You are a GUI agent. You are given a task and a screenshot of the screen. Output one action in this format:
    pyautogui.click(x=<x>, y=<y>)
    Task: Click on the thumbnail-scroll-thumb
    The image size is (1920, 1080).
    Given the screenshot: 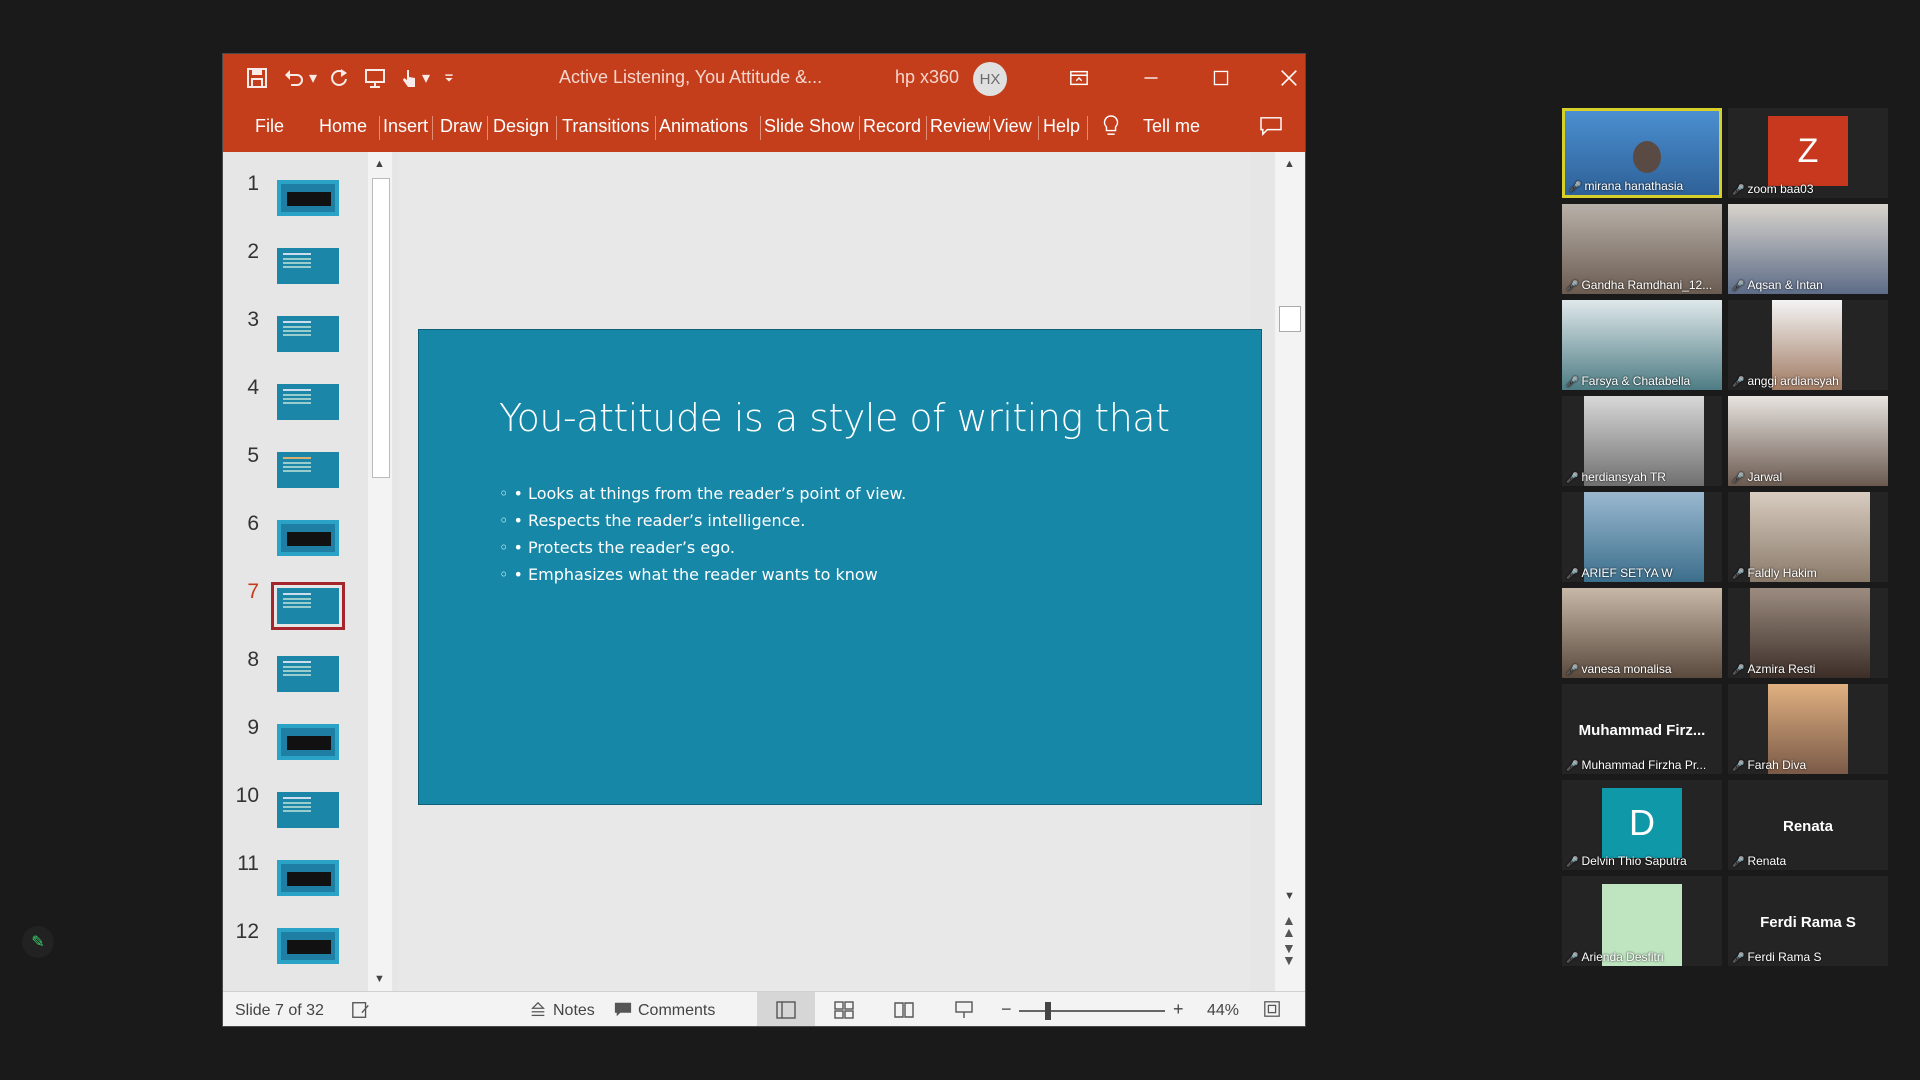 What is the action you would take?
    pyautogui.click(x=381, y=328)
    